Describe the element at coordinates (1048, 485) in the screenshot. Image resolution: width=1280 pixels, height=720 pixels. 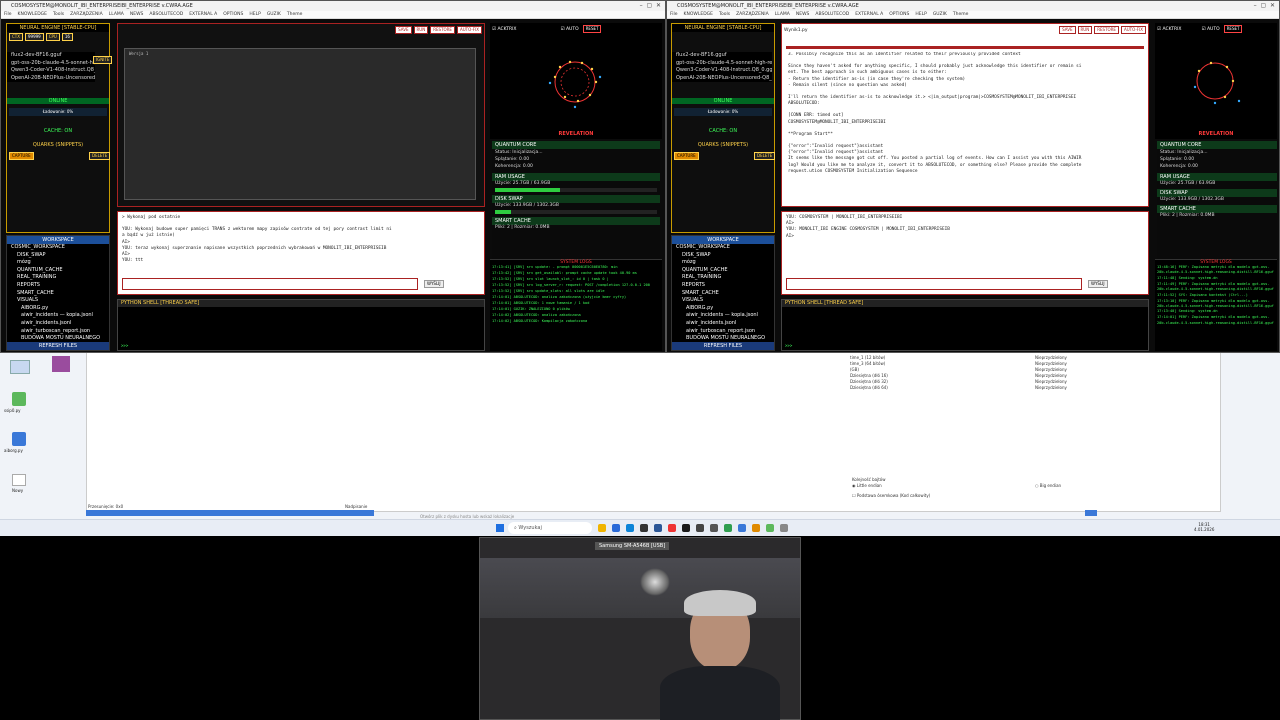
I see `big-endian-radio: ○ Big endian` at that location.